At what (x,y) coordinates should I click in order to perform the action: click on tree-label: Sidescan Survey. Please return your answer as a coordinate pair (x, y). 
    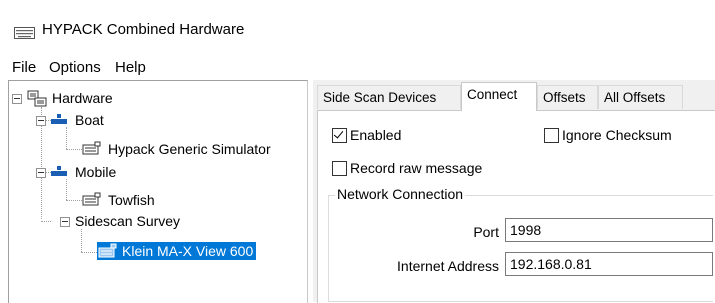
    Looking at the image, I should click on (128, 221).